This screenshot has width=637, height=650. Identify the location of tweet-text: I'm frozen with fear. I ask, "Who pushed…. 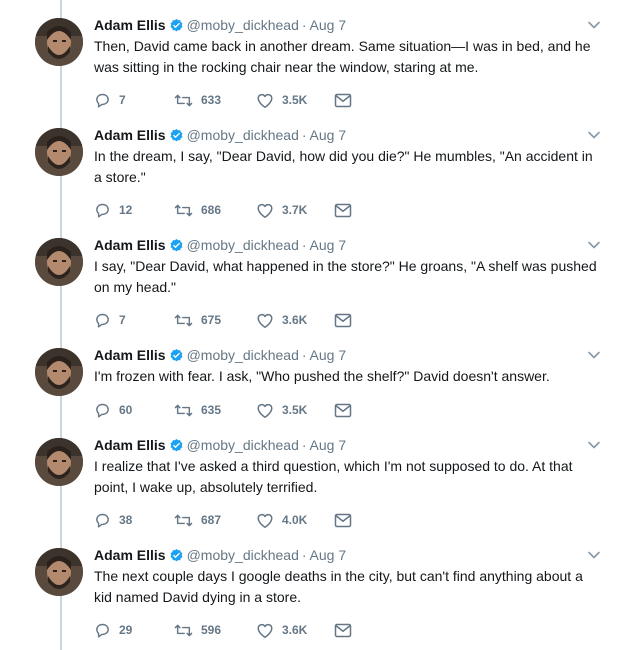
(322, 376).